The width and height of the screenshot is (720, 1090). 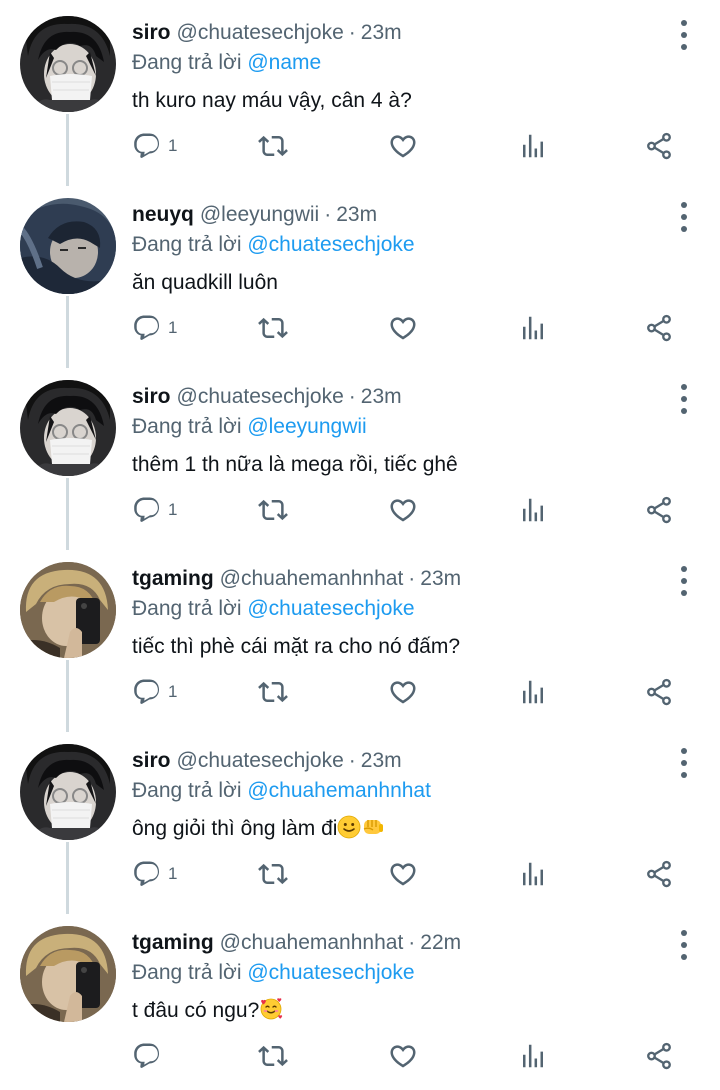 What do you see at coordinates (284, 62) in the screenshot?
I see `mention-link: @name` at bounding box center [284, 62].